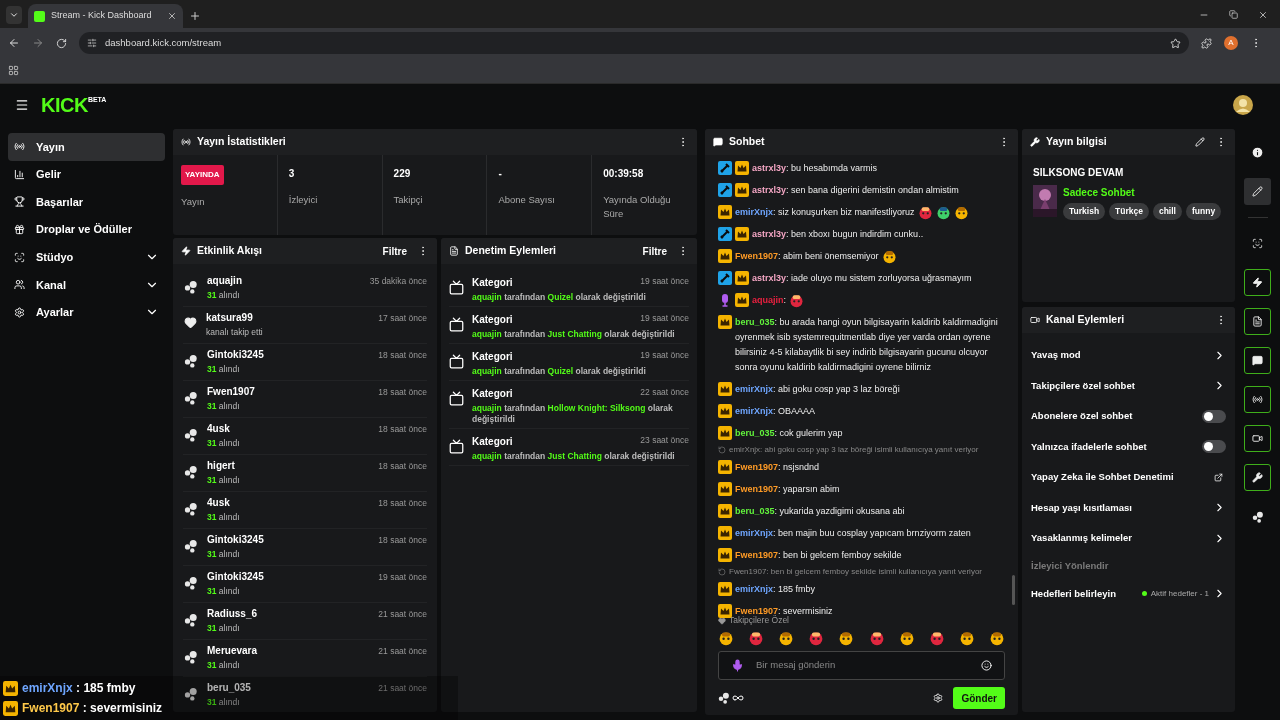 This screenshot has height=720, width=1280. What do you see at coordinates (1218, 477) in the screenshot?
I see `external-link-icon` at bounding box center [1218, 477].